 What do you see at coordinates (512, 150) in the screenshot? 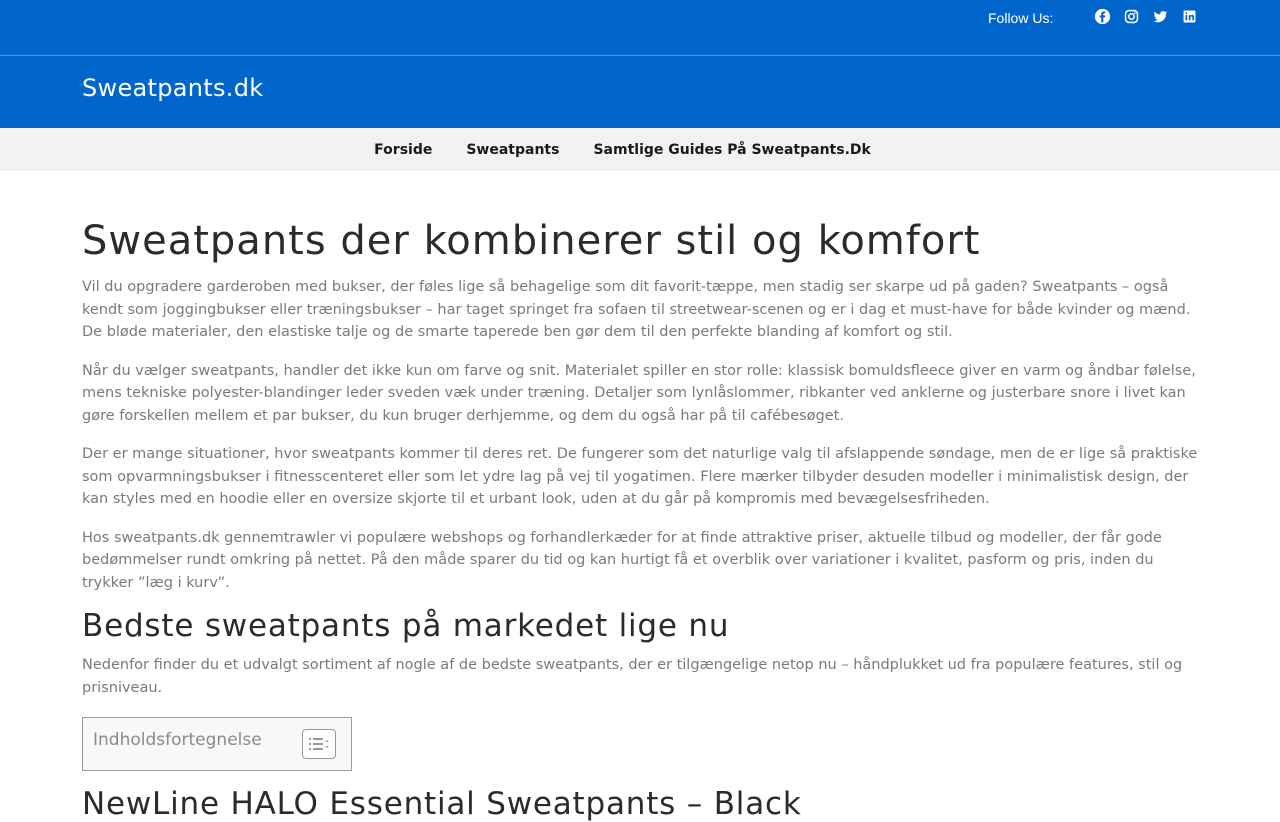
I see `nav-item-sweatpants: Sweatpants` at bounding box center [512, 150].